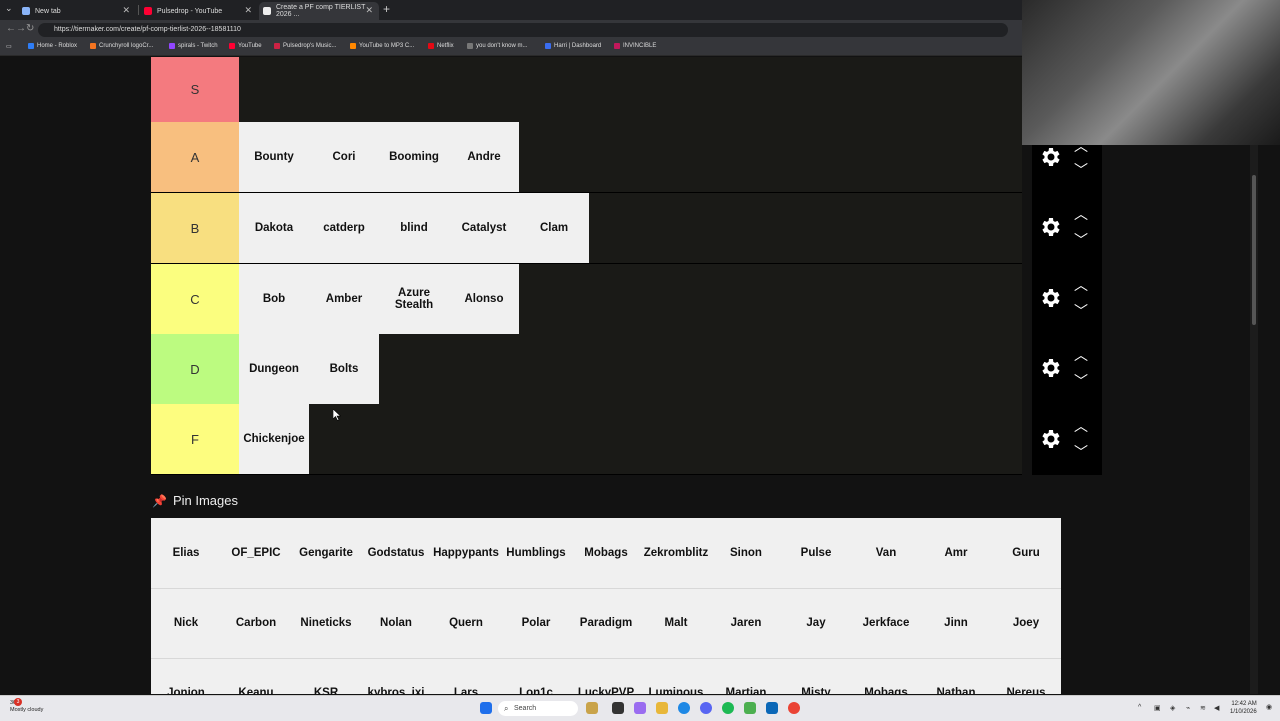 The height and width of the screenshot is (721, 1280). Describe the element at coordinates (396, 553) in the screenshot. I see `pool-item: Godstatus` at that location.